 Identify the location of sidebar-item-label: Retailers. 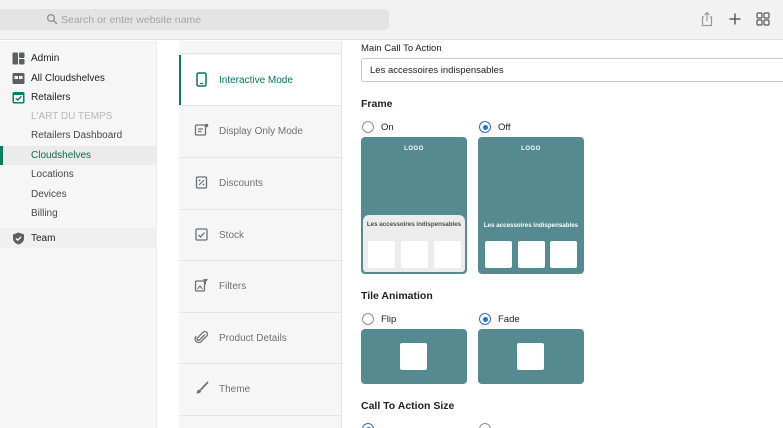
(51, 97).